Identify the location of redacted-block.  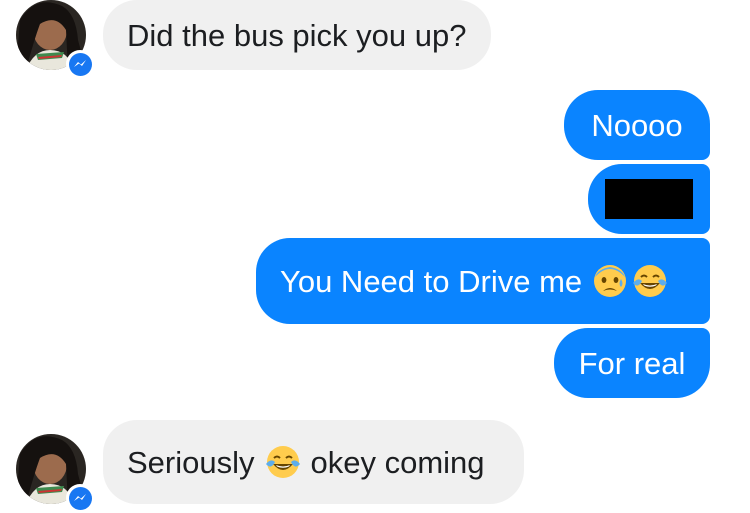
(649, 199).